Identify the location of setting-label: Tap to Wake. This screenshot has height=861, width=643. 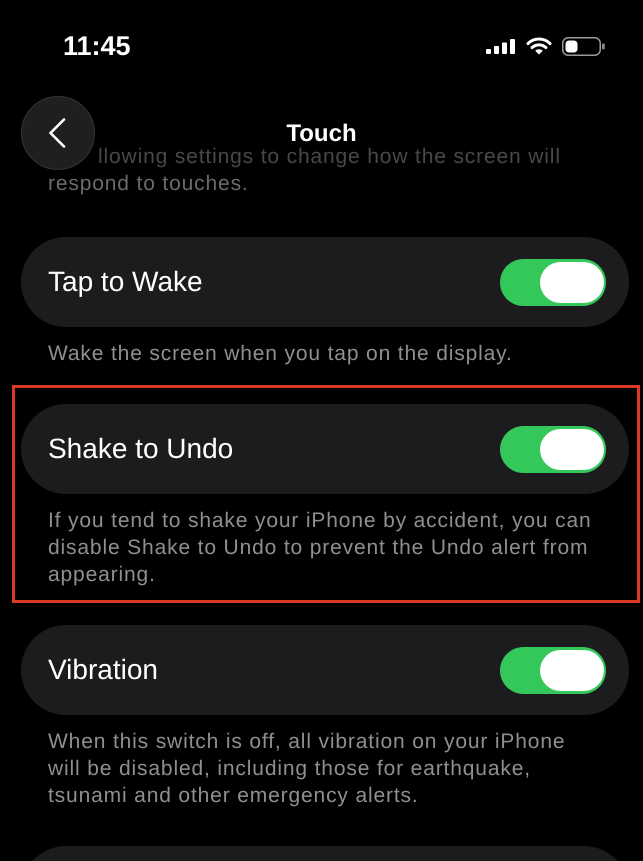
(125, 282).